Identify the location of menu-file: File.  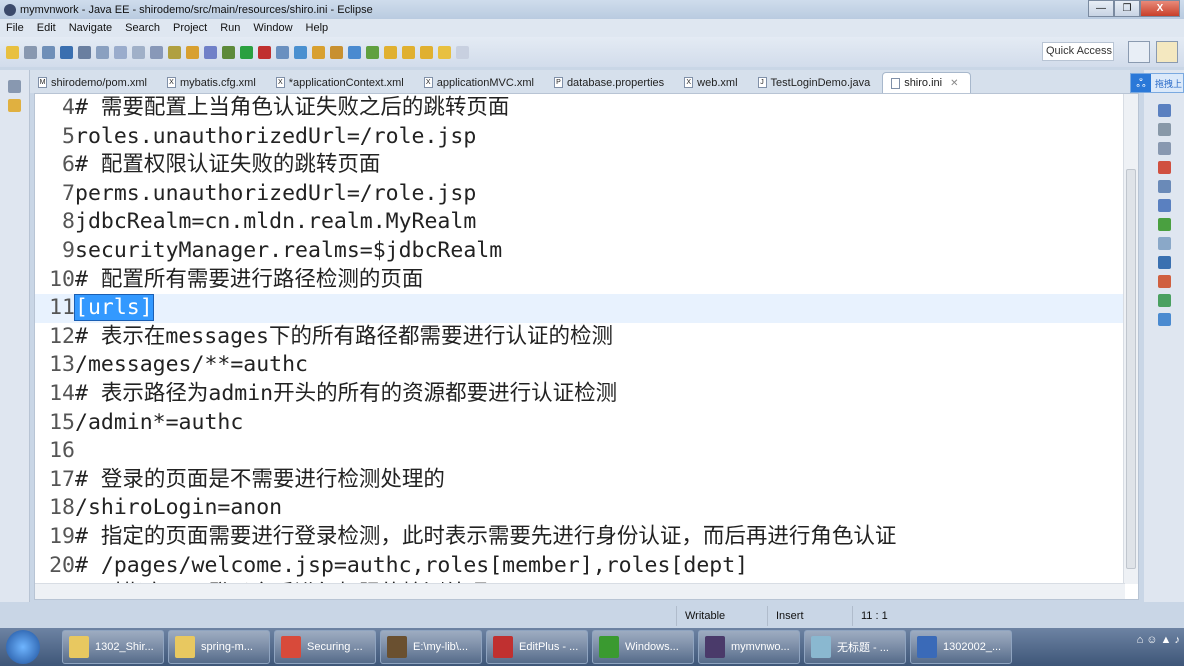
(15, 28).